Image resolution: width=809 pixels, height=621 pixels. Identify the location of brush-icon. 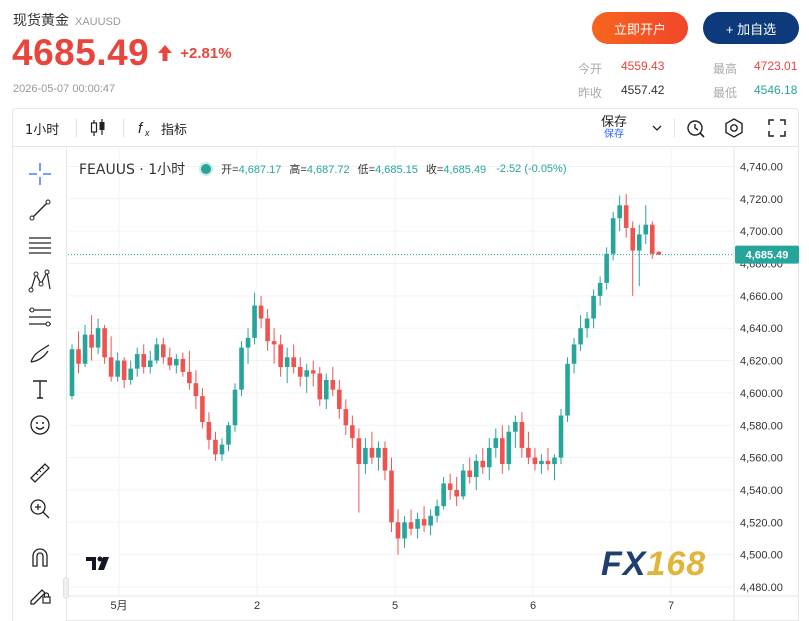
(40, 353).